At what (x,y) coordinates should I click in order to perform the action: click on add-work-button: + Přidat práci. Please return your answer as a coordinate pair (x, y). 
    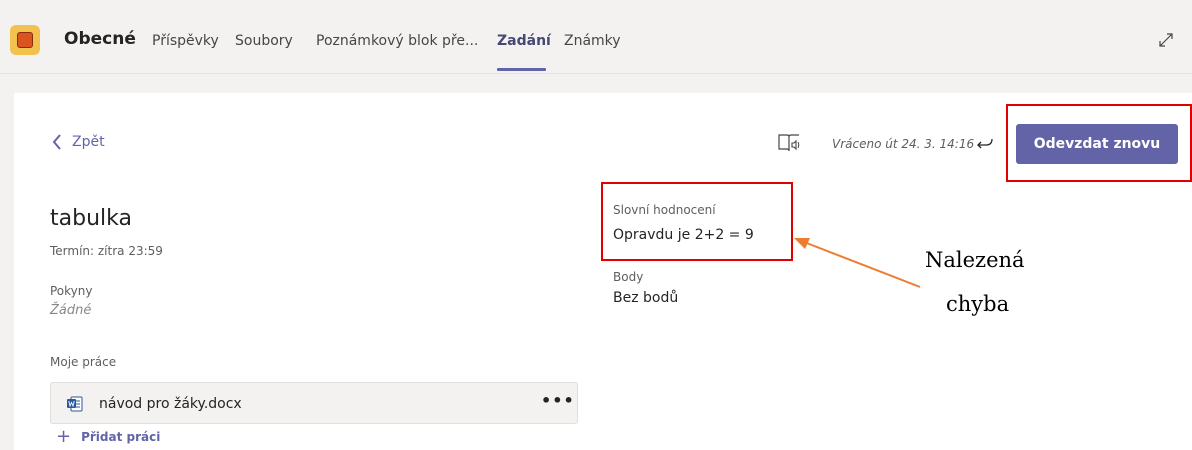
    Looking at the image, I should click on (108, 436).